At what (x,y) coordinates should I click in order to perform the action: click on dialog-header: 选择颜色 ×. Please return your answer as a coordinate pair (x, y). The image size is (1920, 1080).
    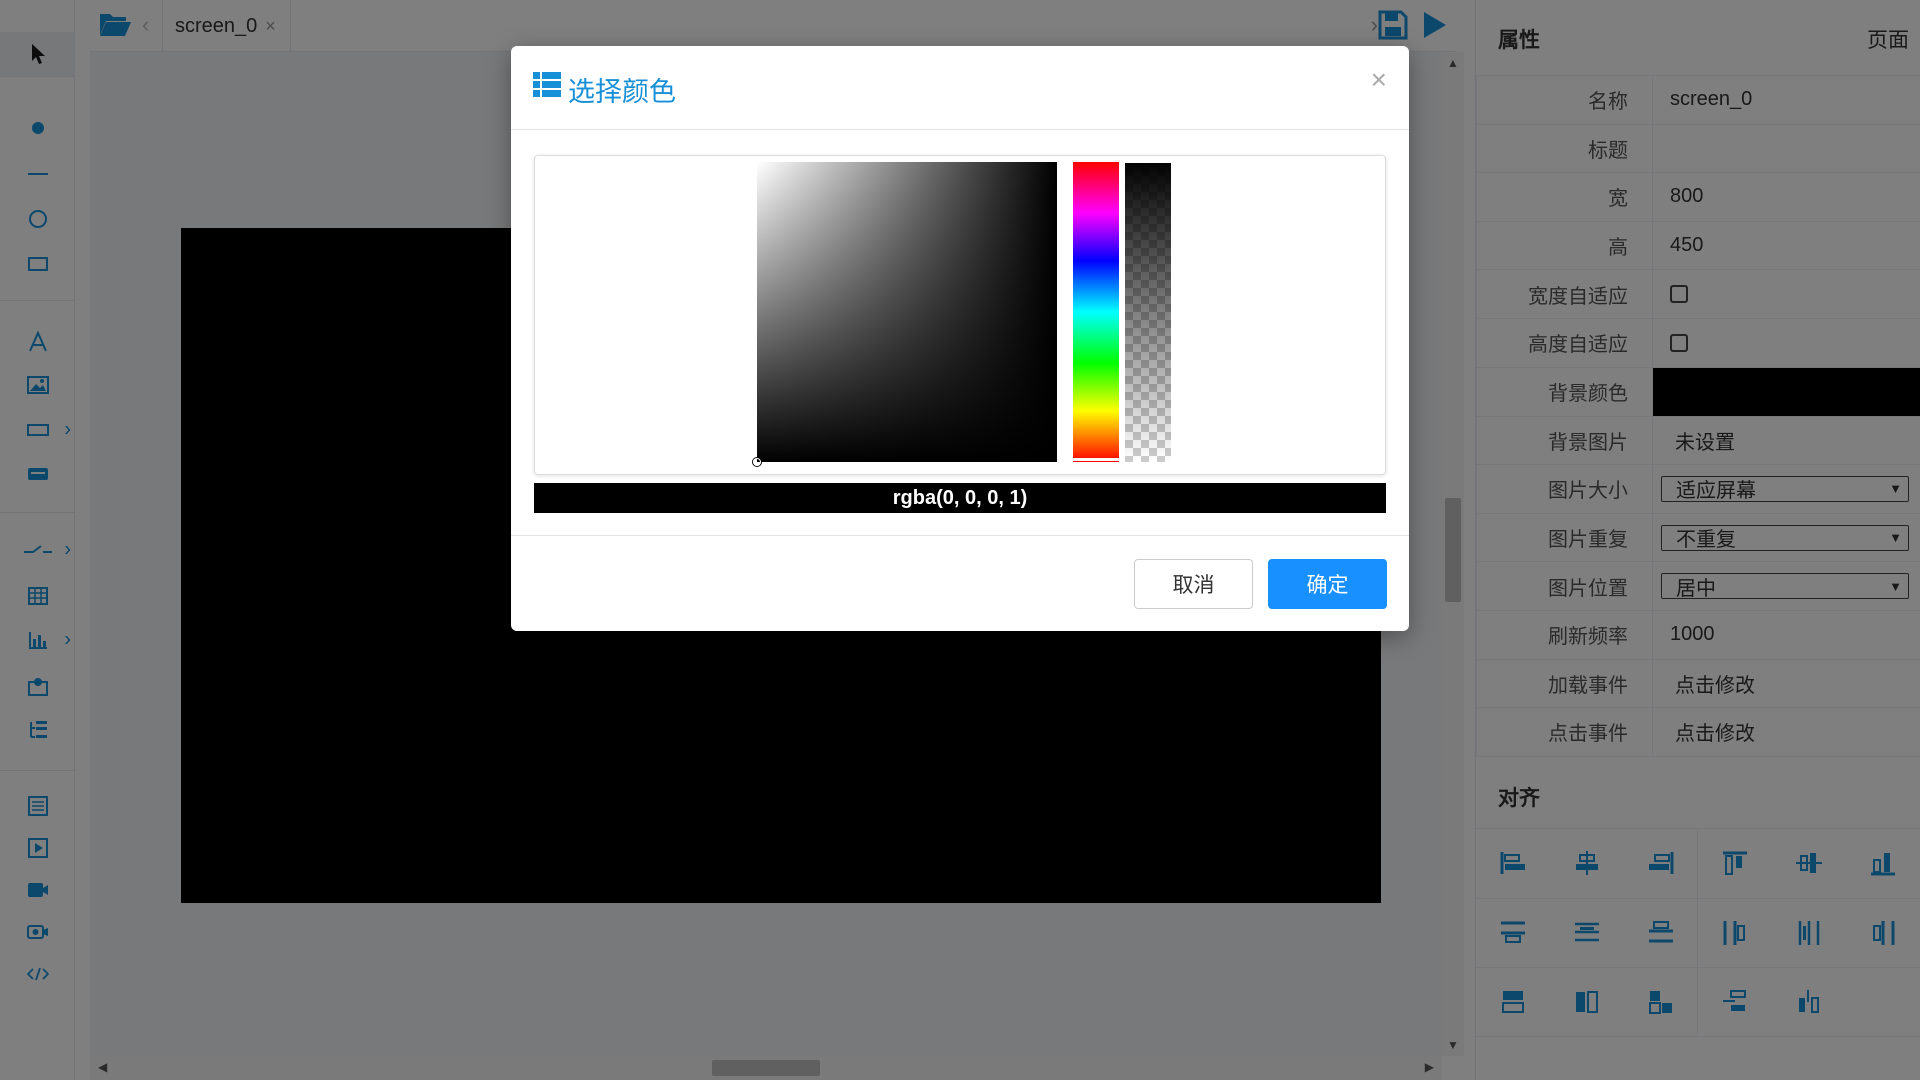
    Looking at the image, I should click on (960, 88).